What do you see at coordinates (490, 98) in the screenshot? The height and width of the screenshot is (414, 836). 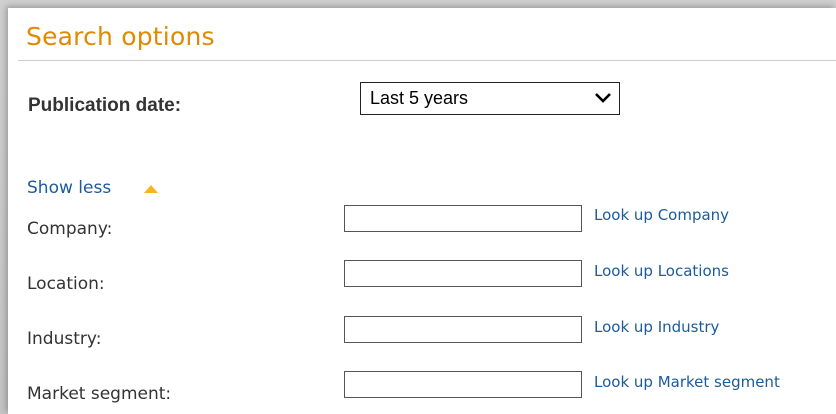 I see `publication-date-select: Last 5 years` at bounding box center [490, 98].